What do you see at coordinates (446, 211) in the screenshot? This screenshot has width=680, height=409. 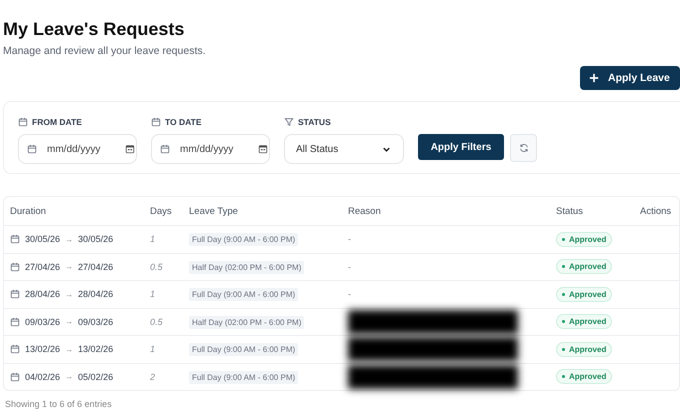 I see `column-header: Reason` at bounding box center [446, 211].